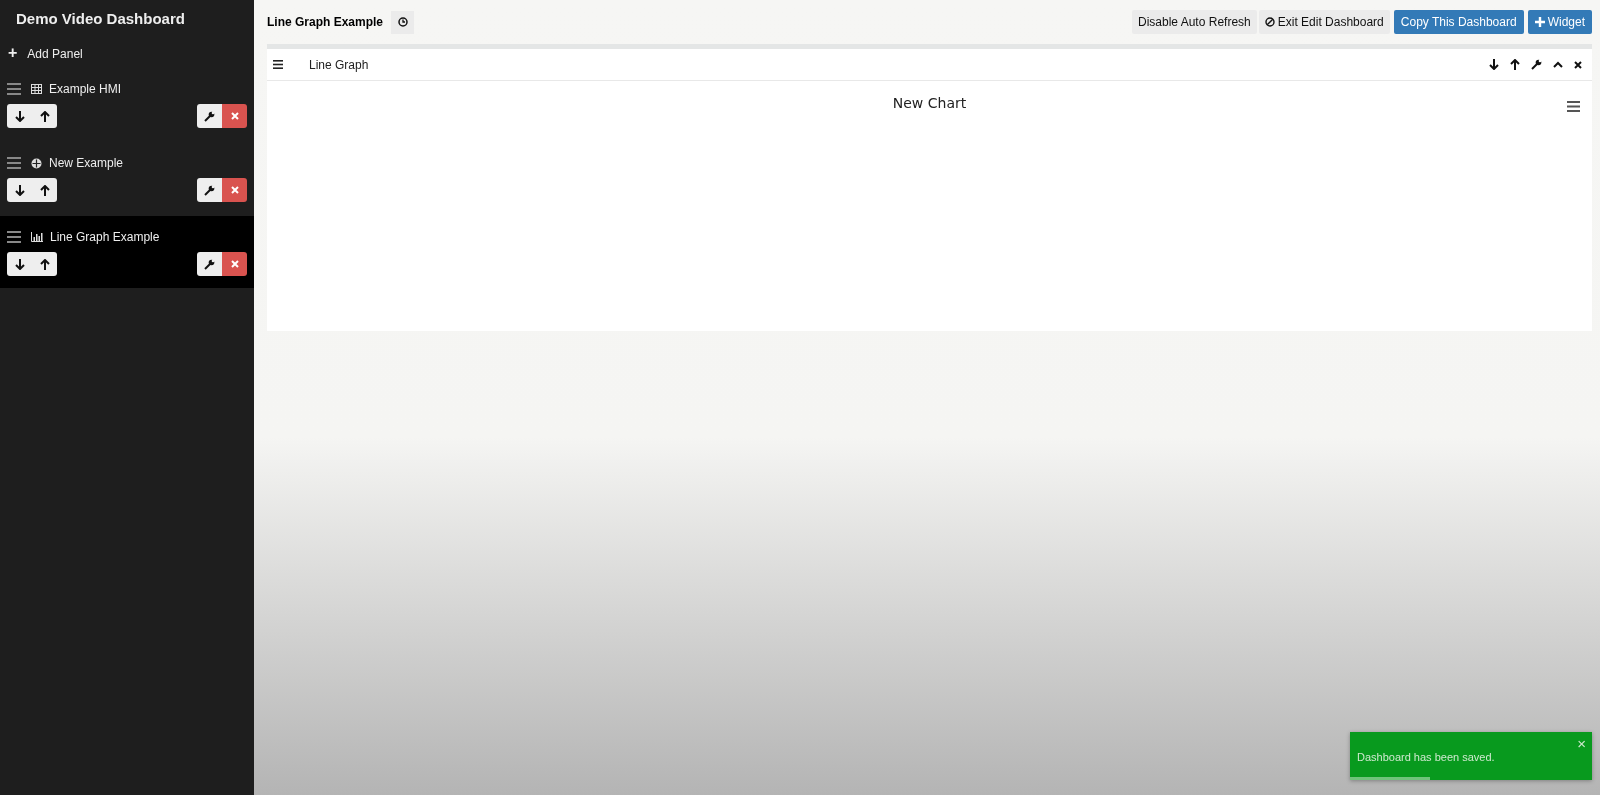  What do you see at coordinates (37, 237) in the screenshot?
I see `bar-chart-icon` at bounding box center [37, 237].